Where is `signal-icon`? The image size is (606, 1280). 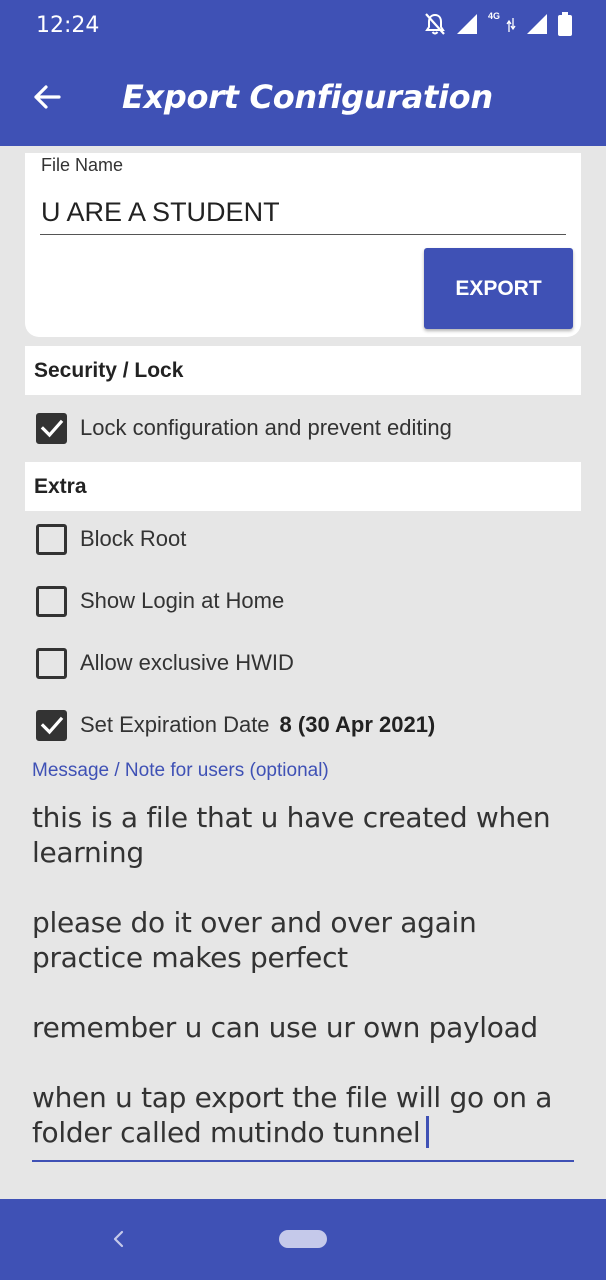 signal-icon is located at coordinates (467, 24).